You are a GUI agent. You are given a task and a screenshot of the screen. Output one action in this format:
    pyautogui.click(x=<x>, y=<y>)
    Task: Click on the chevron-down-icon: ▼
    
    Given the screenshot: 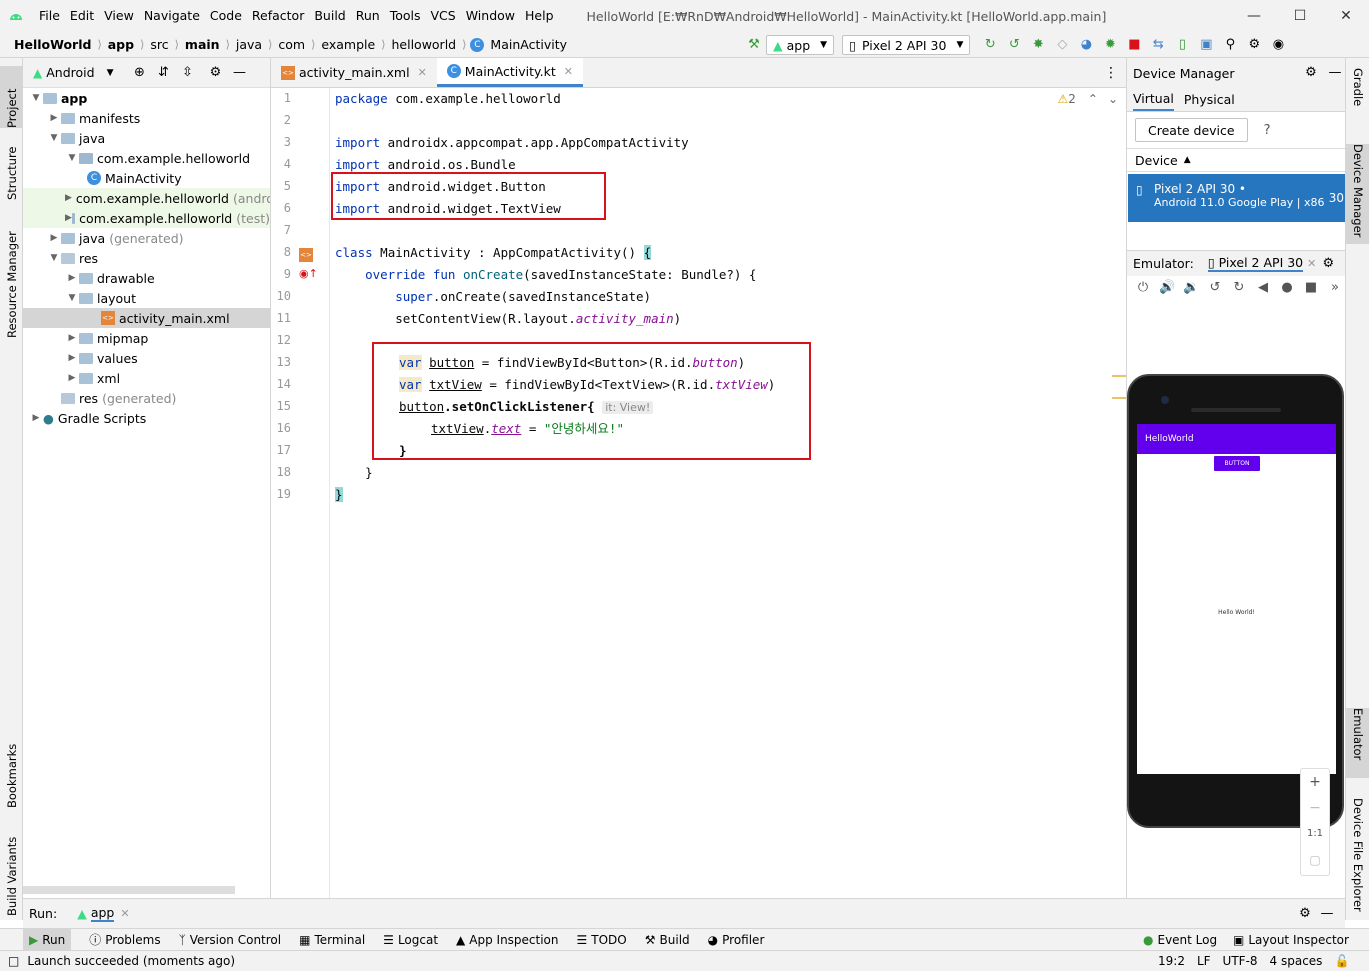 What is the action you would take?
    pyautogui.click(x=110, y=73)
    